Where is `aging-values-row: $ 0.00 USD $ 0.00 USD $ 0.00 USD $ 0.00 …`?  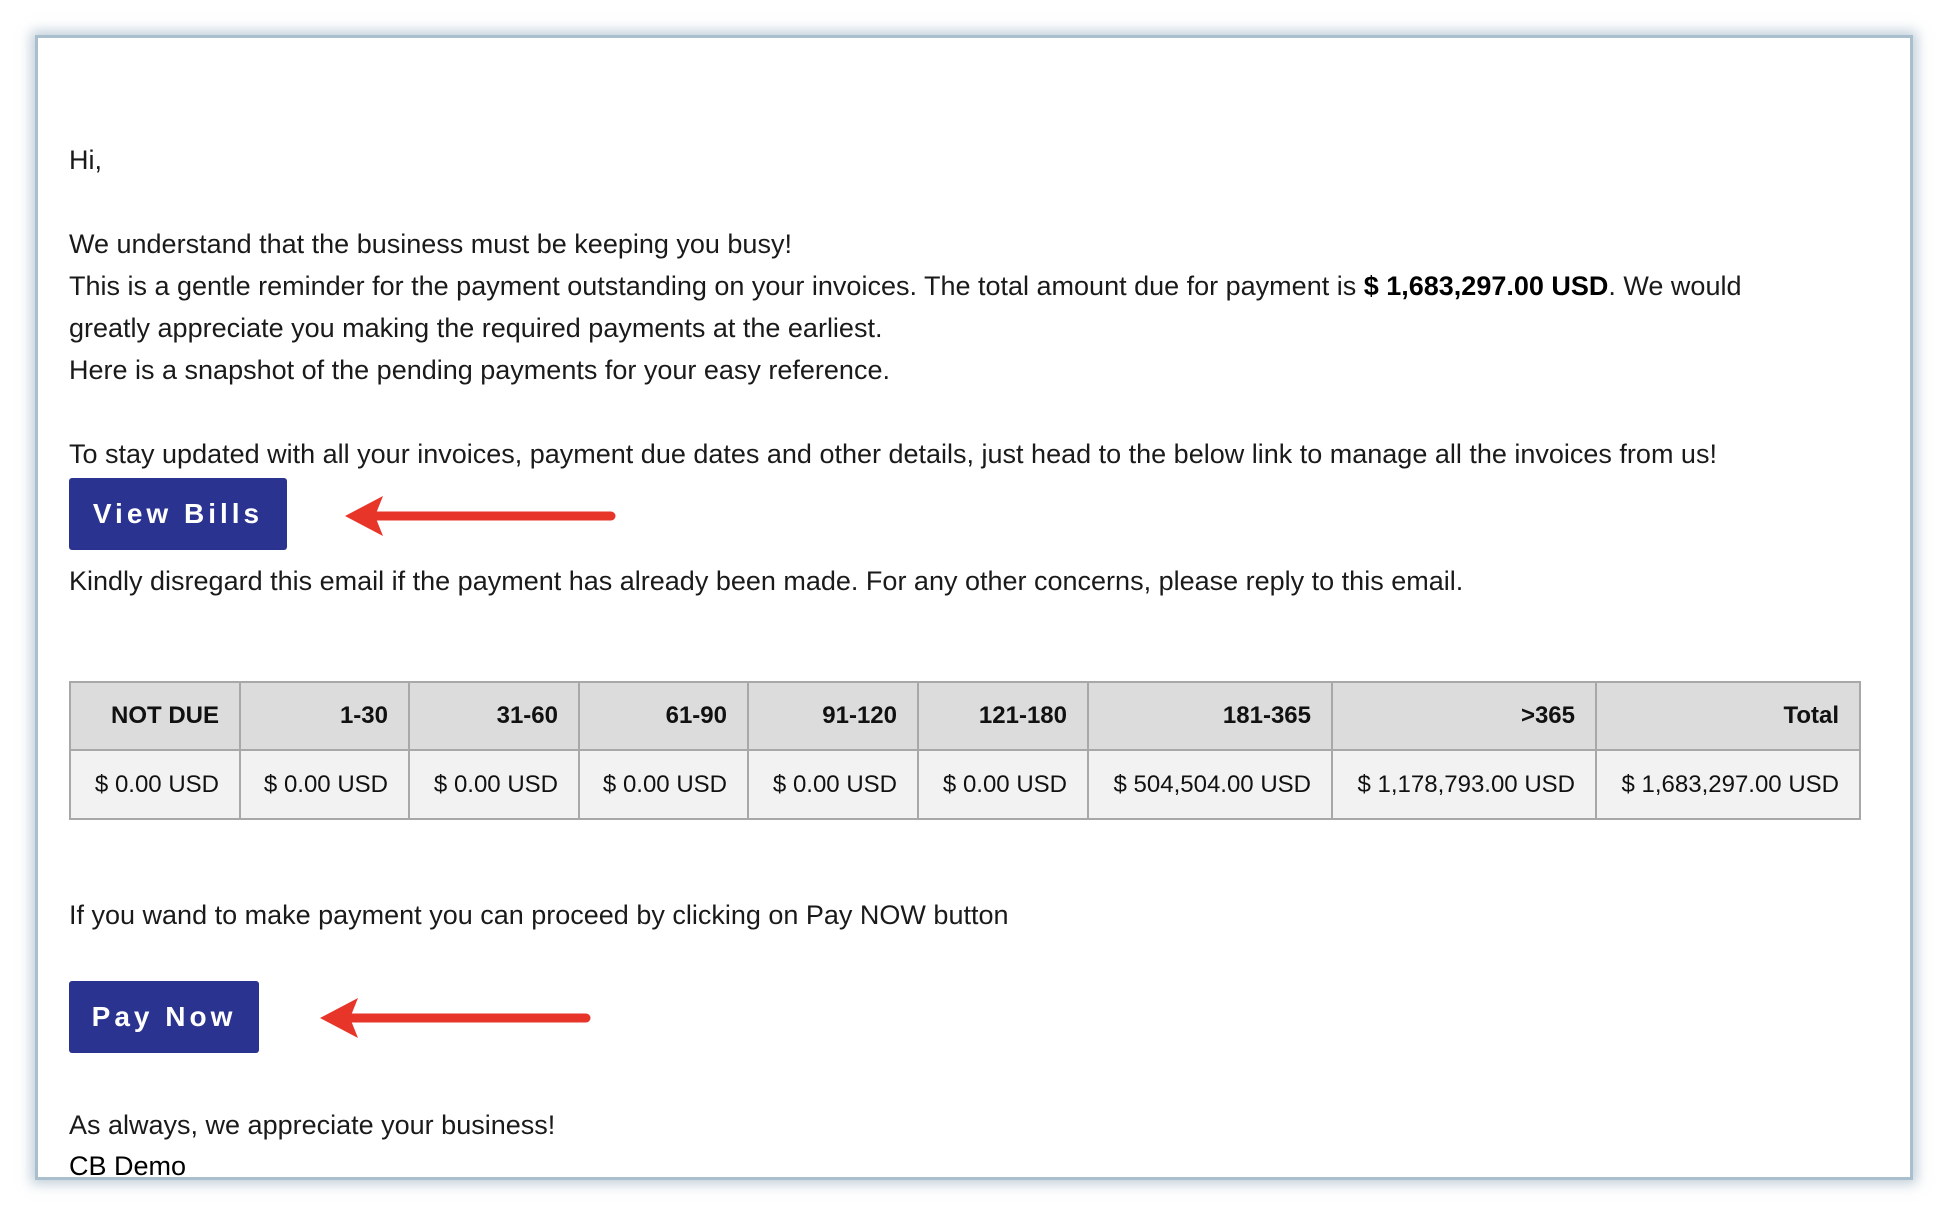 aging-values-row: $ 0.00 USD $ 0.00 USD $ 0.00 USD $ 0.00 … is located at coordinates (965, 784).